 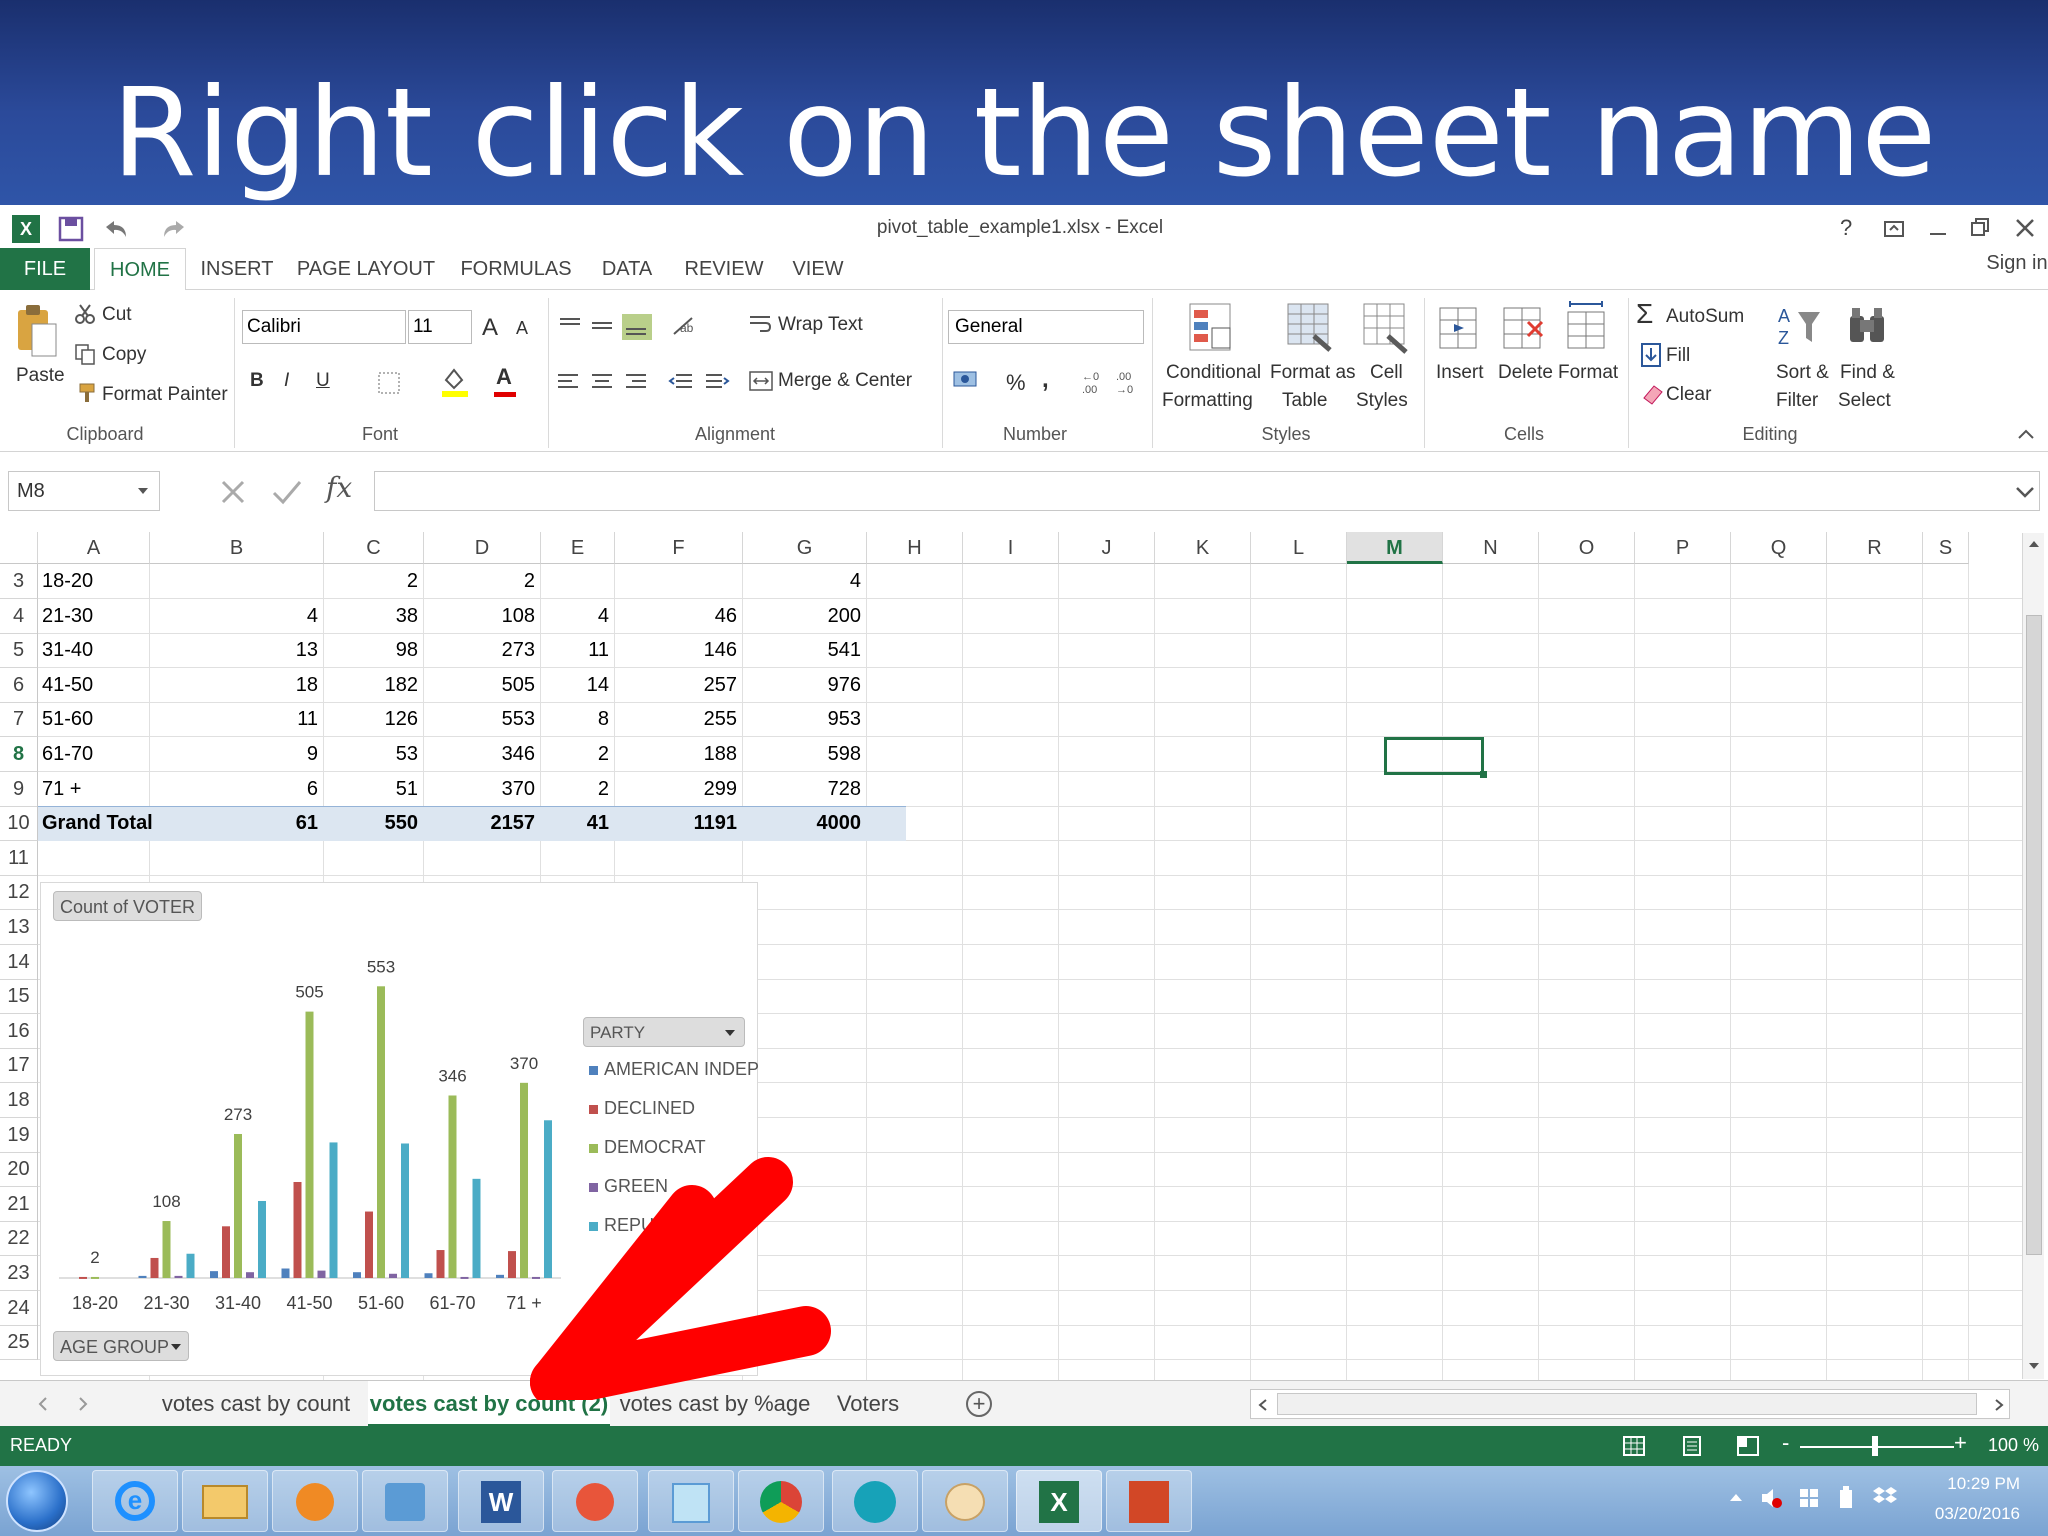 What do you see at coordinates (805, 548) in the screenshot?
I see `column-header-g: G` at bounding box center [805, 548].